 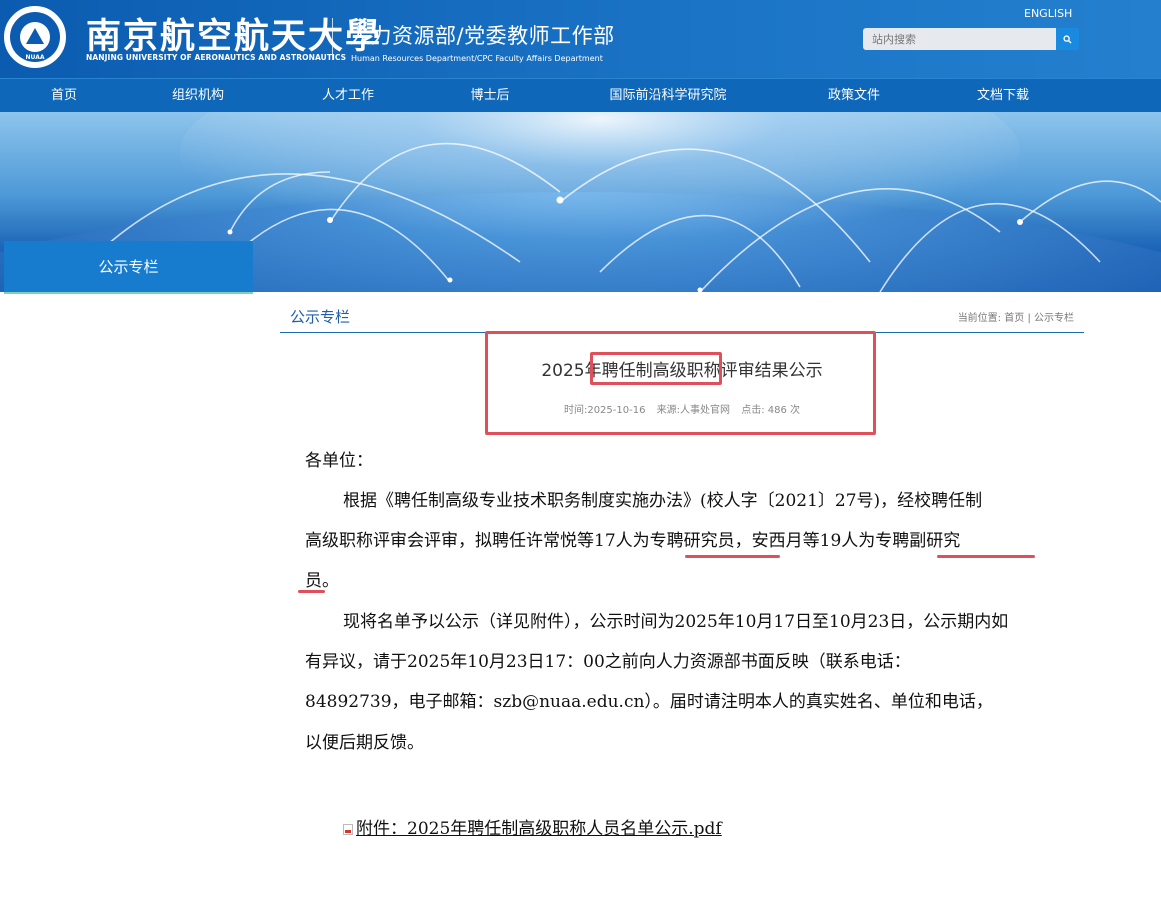 What do you see at coordinates (364, 743) in the screenshot?
I see `paragraph-2-line-4: 以便后期反馈。` at bounding box center [364, 743].